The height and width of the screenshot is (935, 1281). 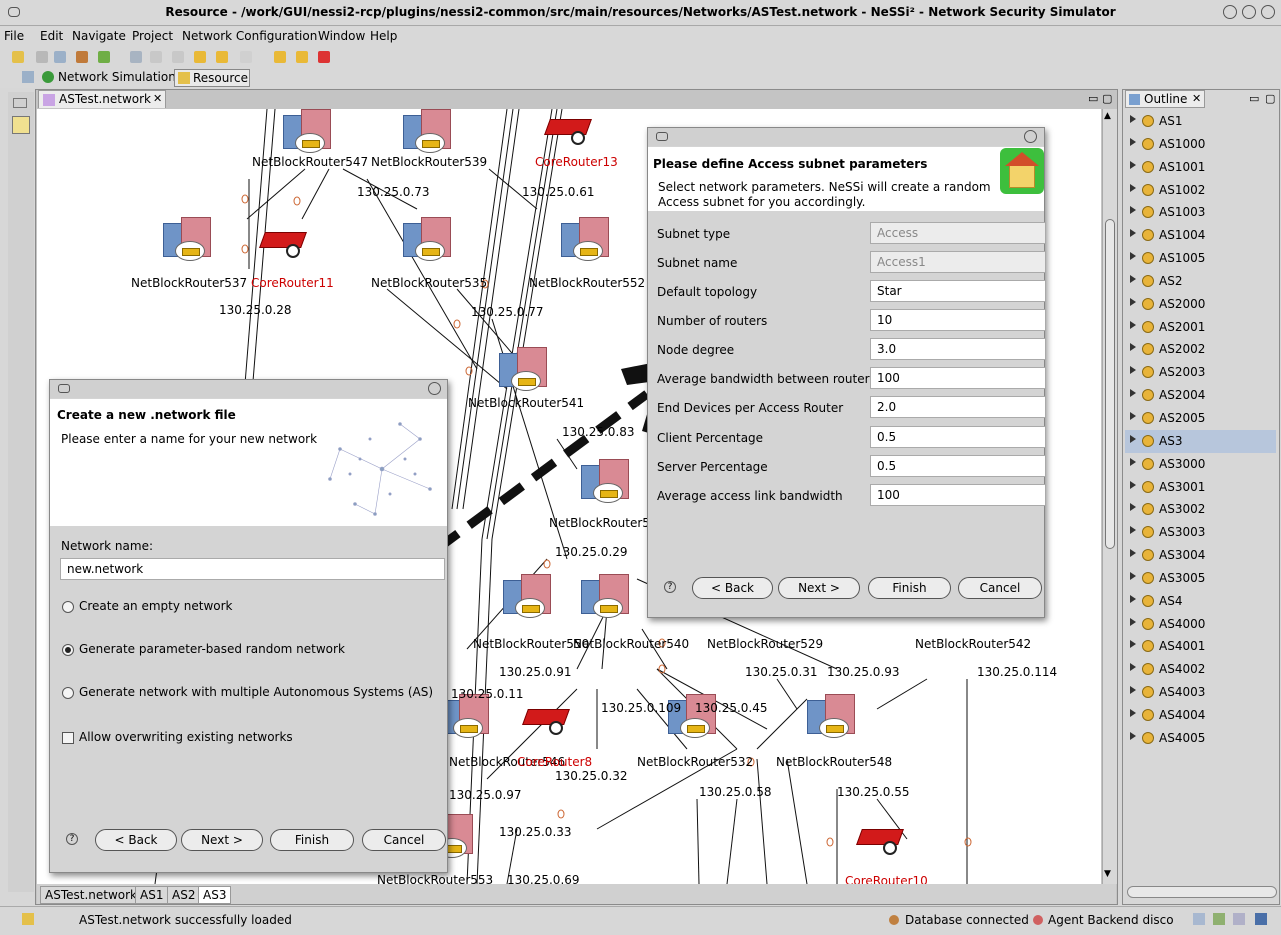 I want to click on close-tab-icon: ✕, so click(x=157, y=98).